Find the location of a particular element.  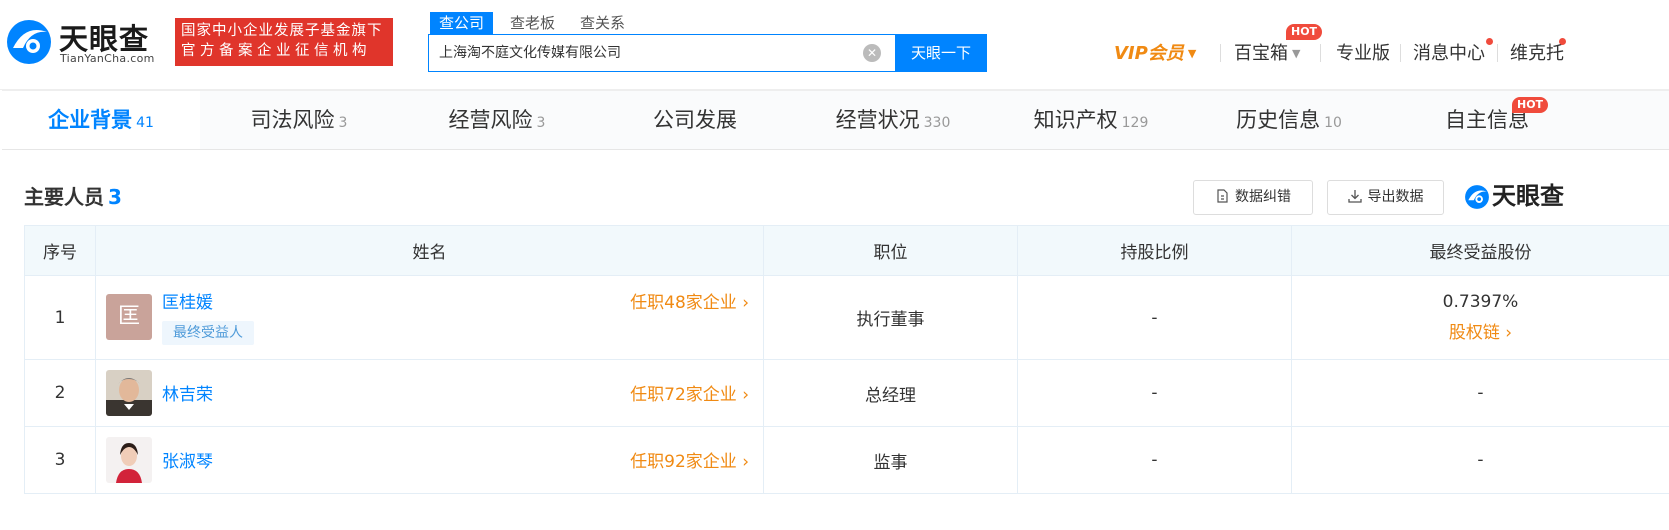

tab-label: 经营状况 is located at coordinates (877, 120).